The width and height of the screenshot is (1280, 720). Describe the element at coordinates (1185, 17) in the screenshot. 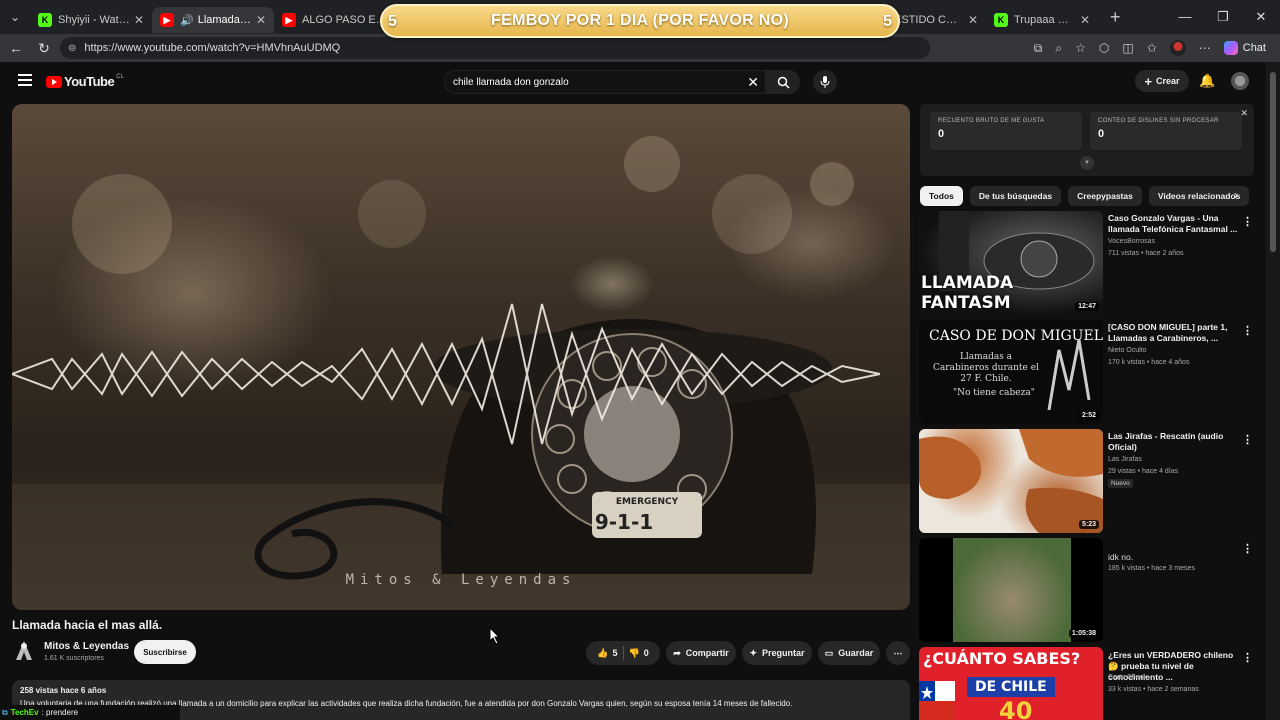

I see `minimize-icon: —` at that location.